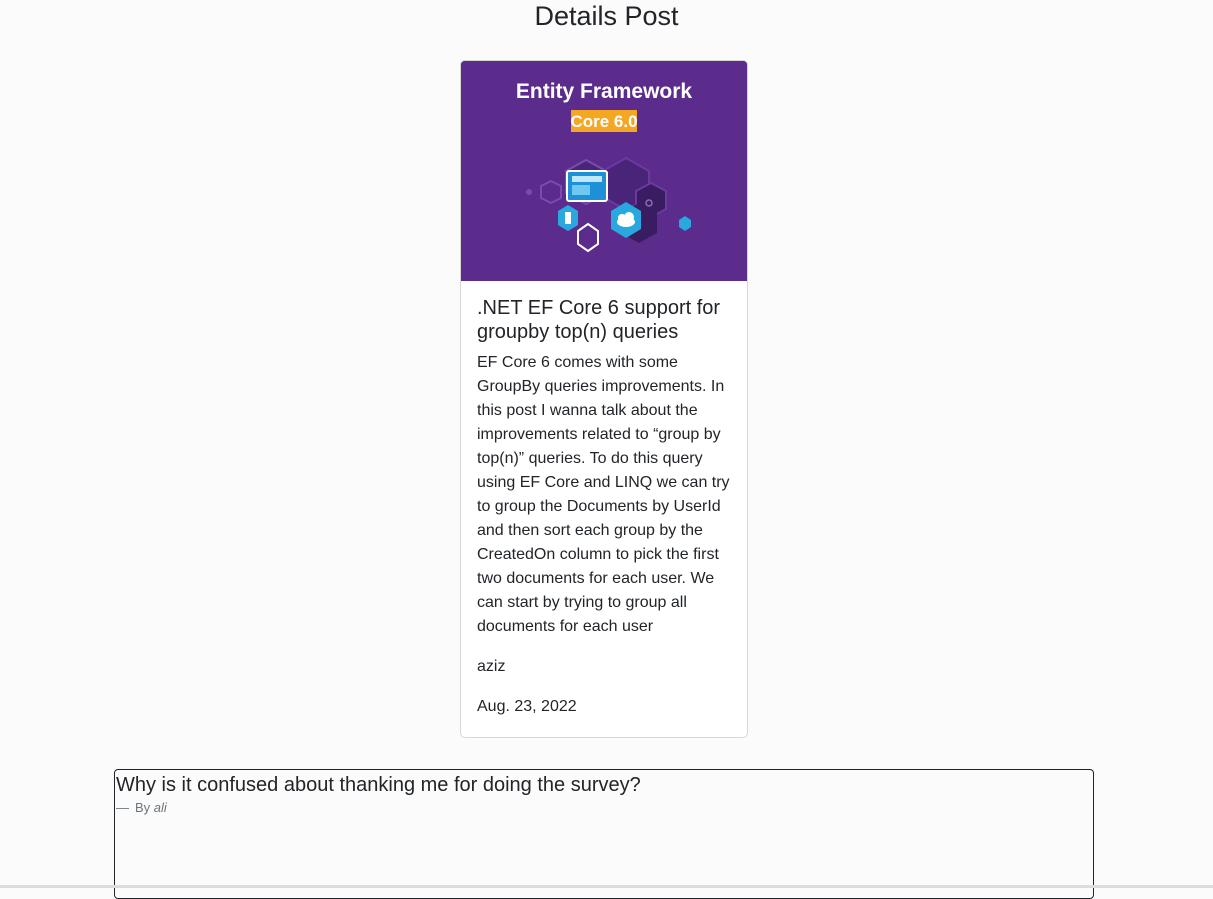 The image size is (1213, 899). I want to click on post-image: Entity Framework Core 6.0, so click(604, 171).